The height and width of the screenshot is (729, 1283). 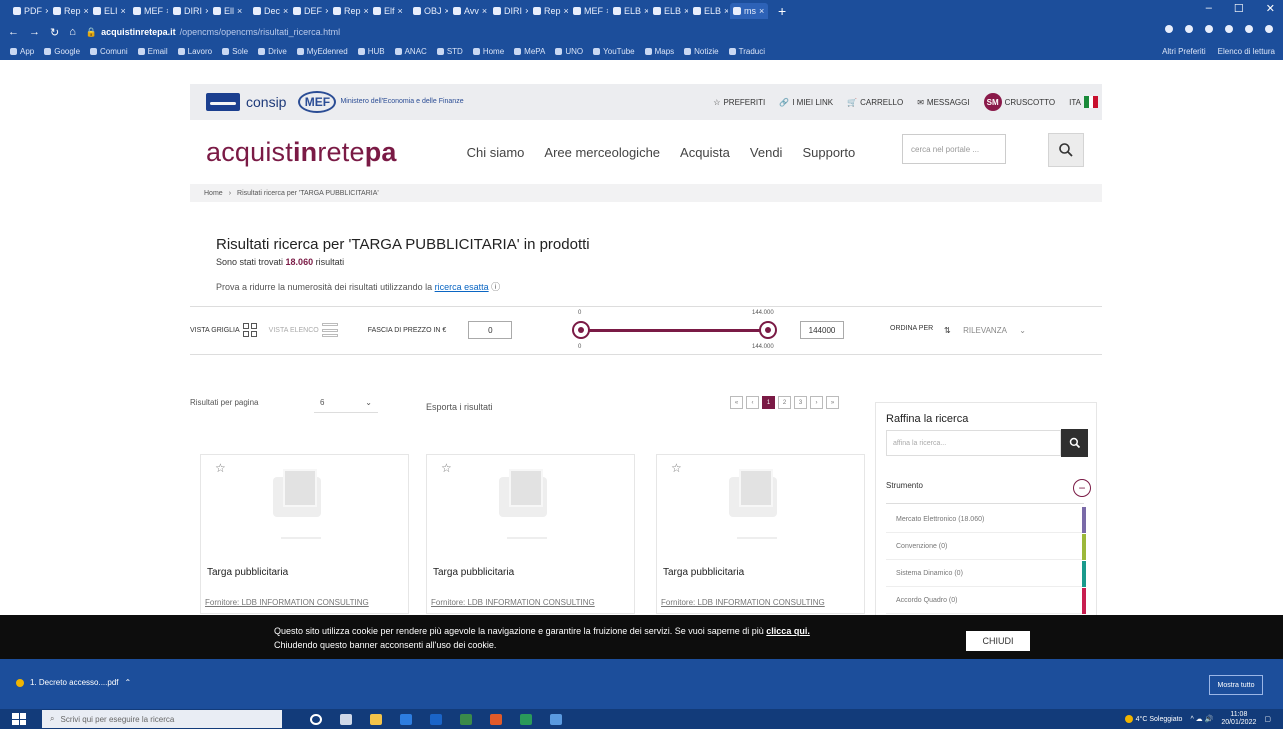 What do you see at coordinates (22, 51) in the screenshot?
I see `bookmark-item: App` at bounding box center [22, 51].